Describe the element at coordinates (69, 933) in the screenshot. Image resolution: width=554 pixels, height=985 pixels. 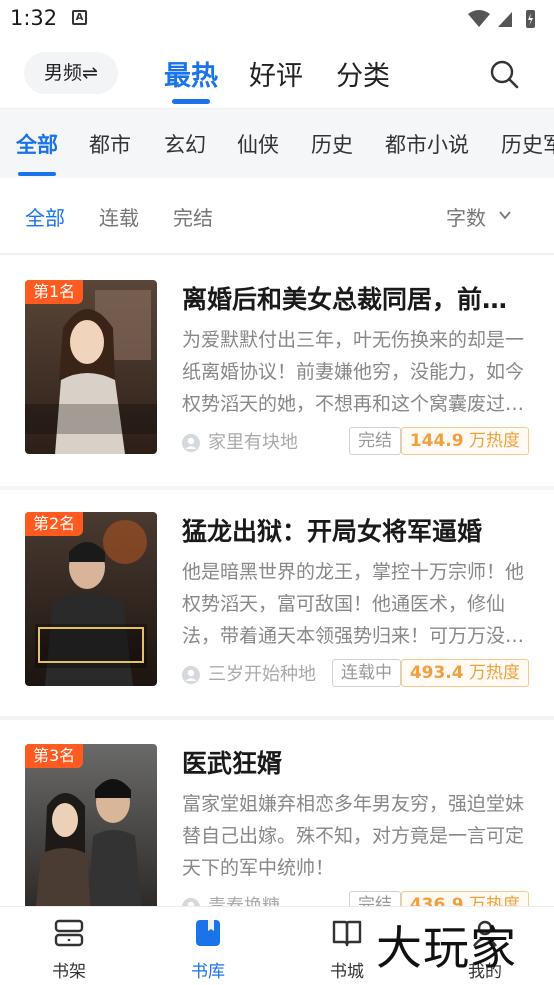
I see `bookshelf-icon` at that location.